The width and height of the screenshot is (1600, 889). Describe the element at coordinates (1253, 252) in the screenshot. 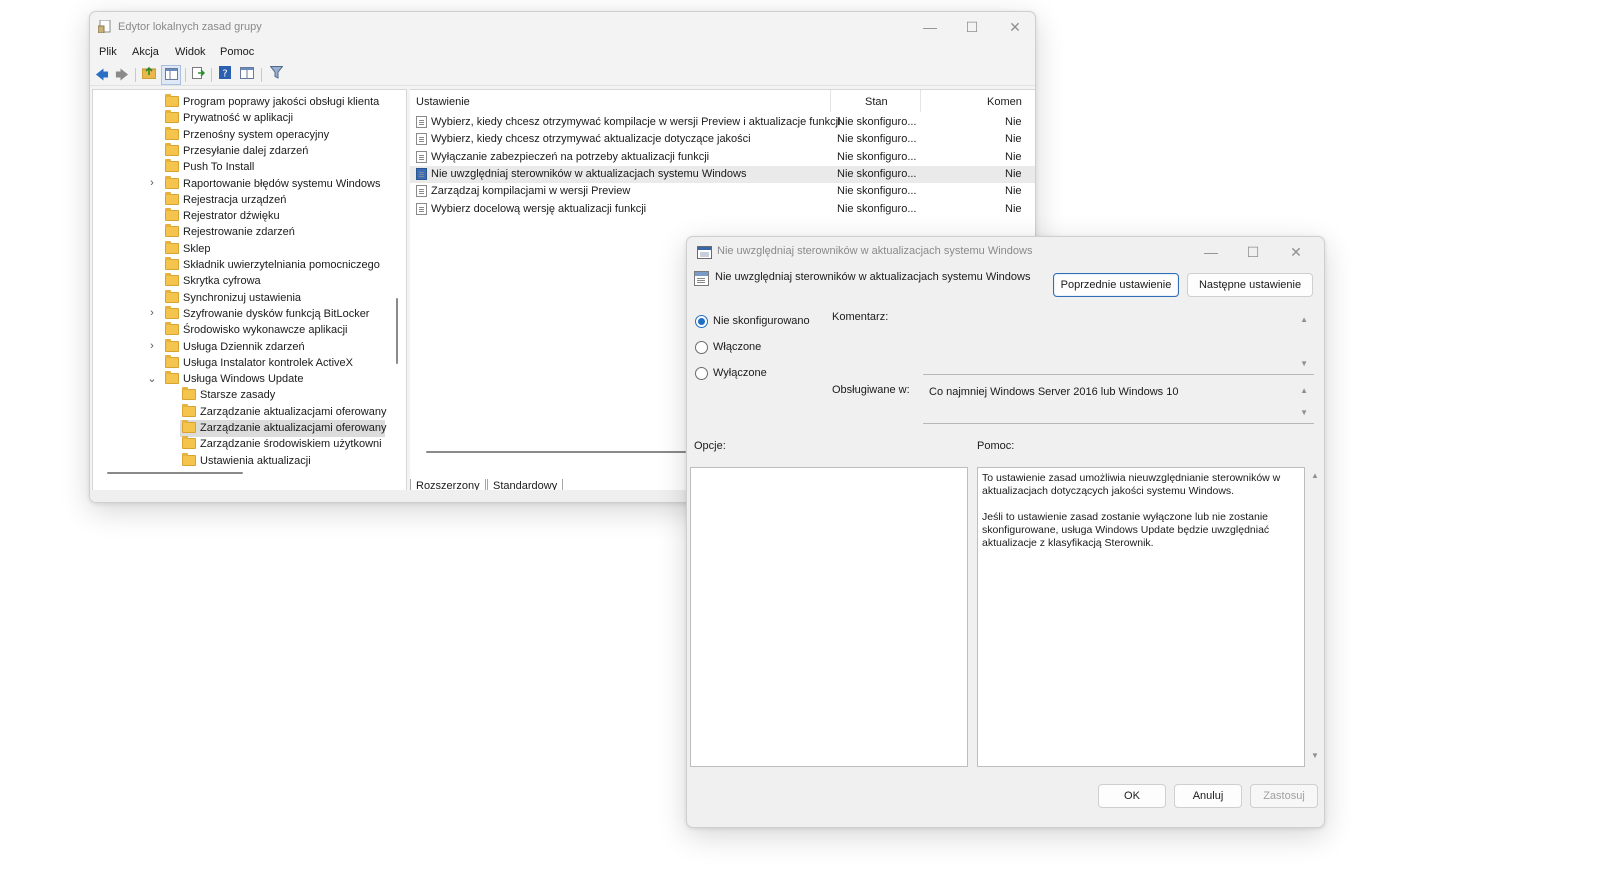

I see `dialog-maximize-button: ☐` at that location.